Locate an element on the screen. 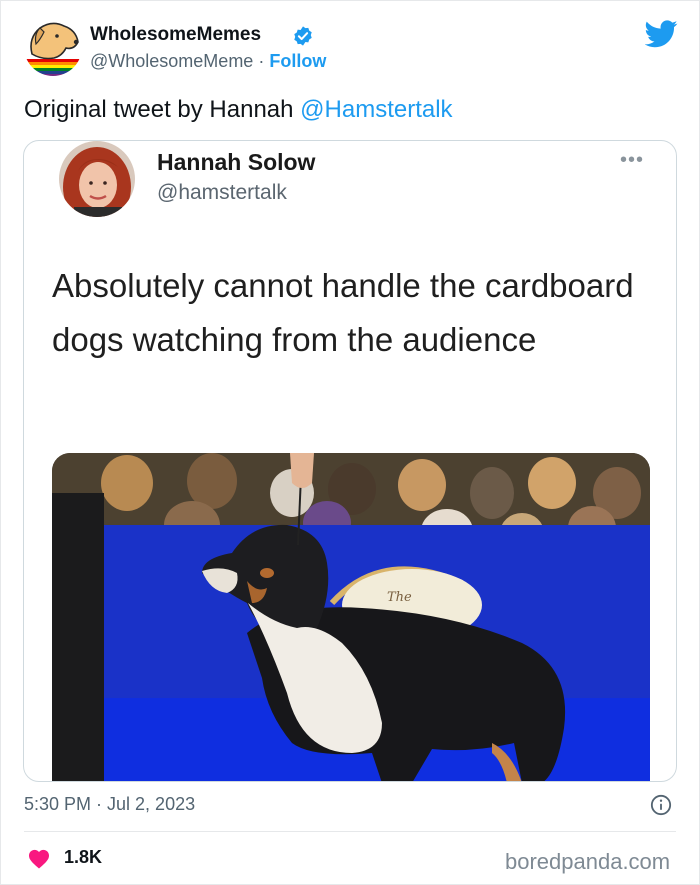 The height and width of the screenshot is (885, 700). like-count: 1.8K is located at coordinates (83, 857).